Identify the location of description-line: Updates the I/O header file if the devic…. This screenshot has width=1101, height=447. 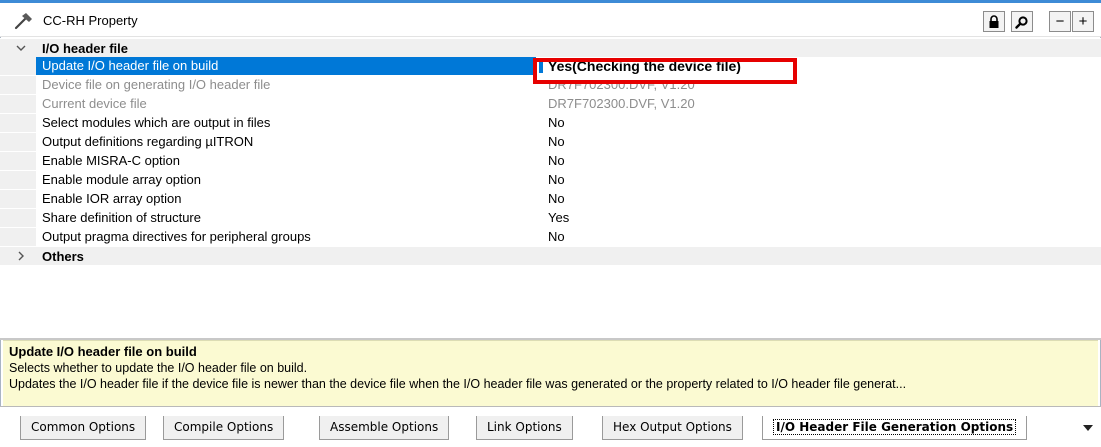
(458, 384).